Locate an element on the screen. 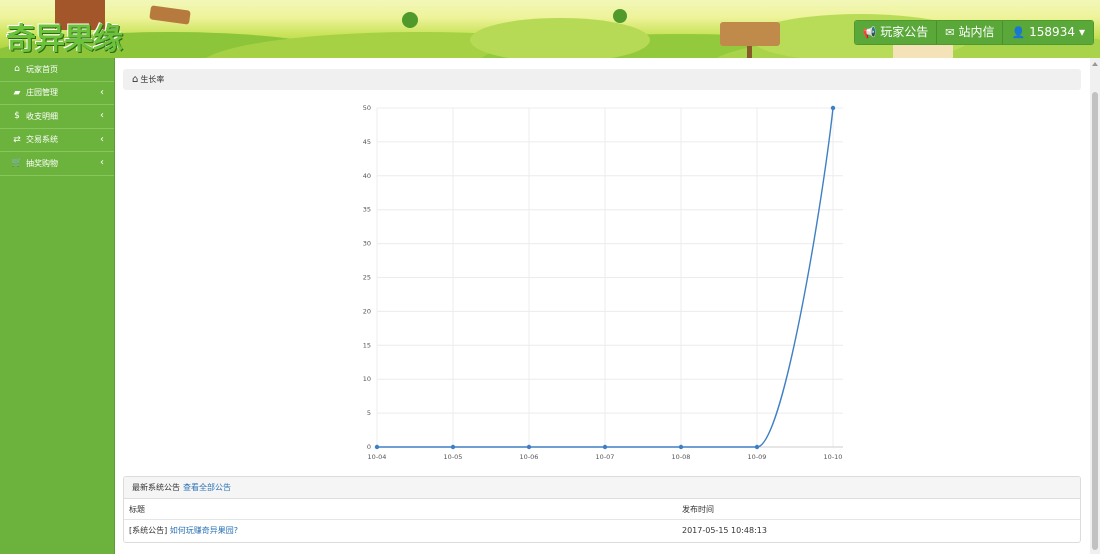  notice-table-header: 标题 发布时间 is located at coordinates (602, 509).